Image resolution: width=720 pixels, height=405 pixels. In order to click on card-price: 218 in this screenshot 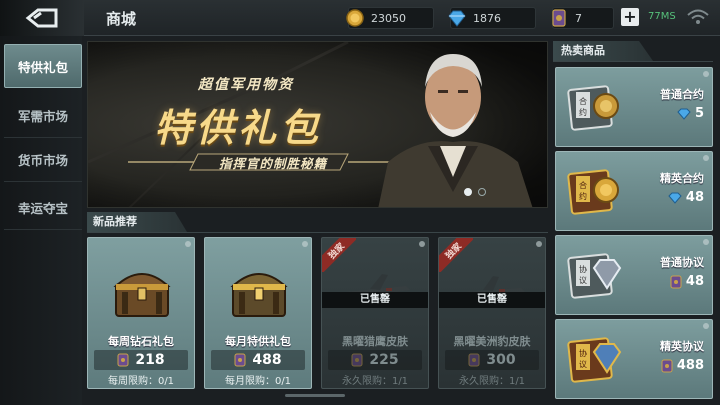, I will do `click(150, 360)`.